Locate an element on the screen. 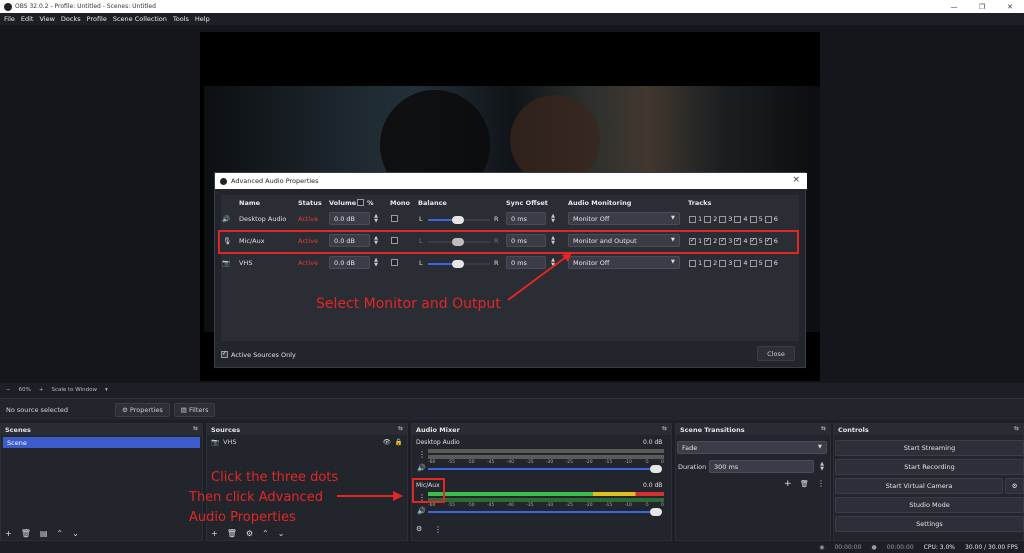  menu-docks: Docks is located at coordinates (71, 19).